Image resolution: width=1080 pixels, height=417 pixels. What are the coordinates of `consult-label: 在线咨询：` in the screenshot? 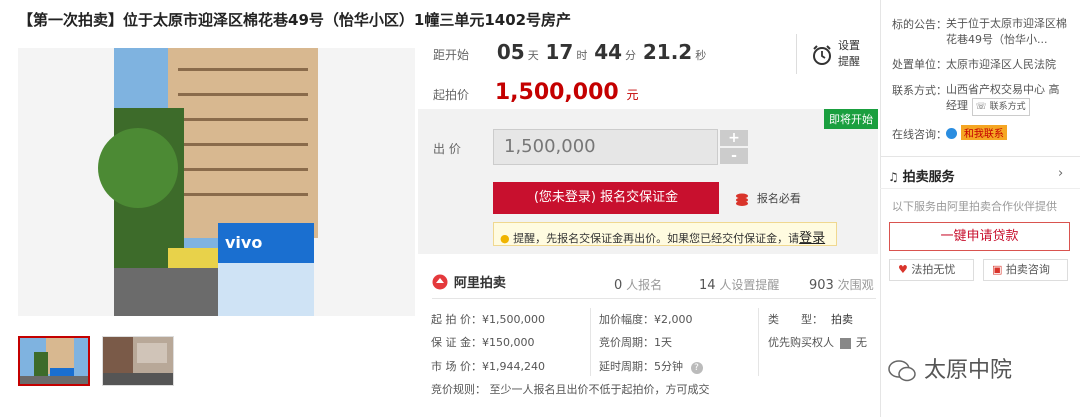 It's located at (919, 134).